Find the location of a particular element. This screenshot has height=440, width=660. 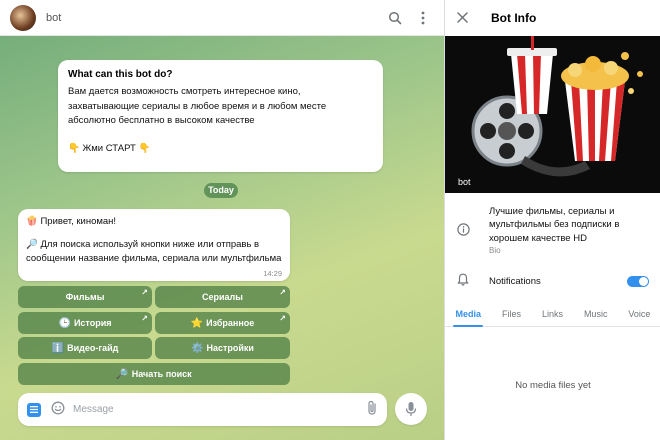

message-input is located at coordinates (219, 409).